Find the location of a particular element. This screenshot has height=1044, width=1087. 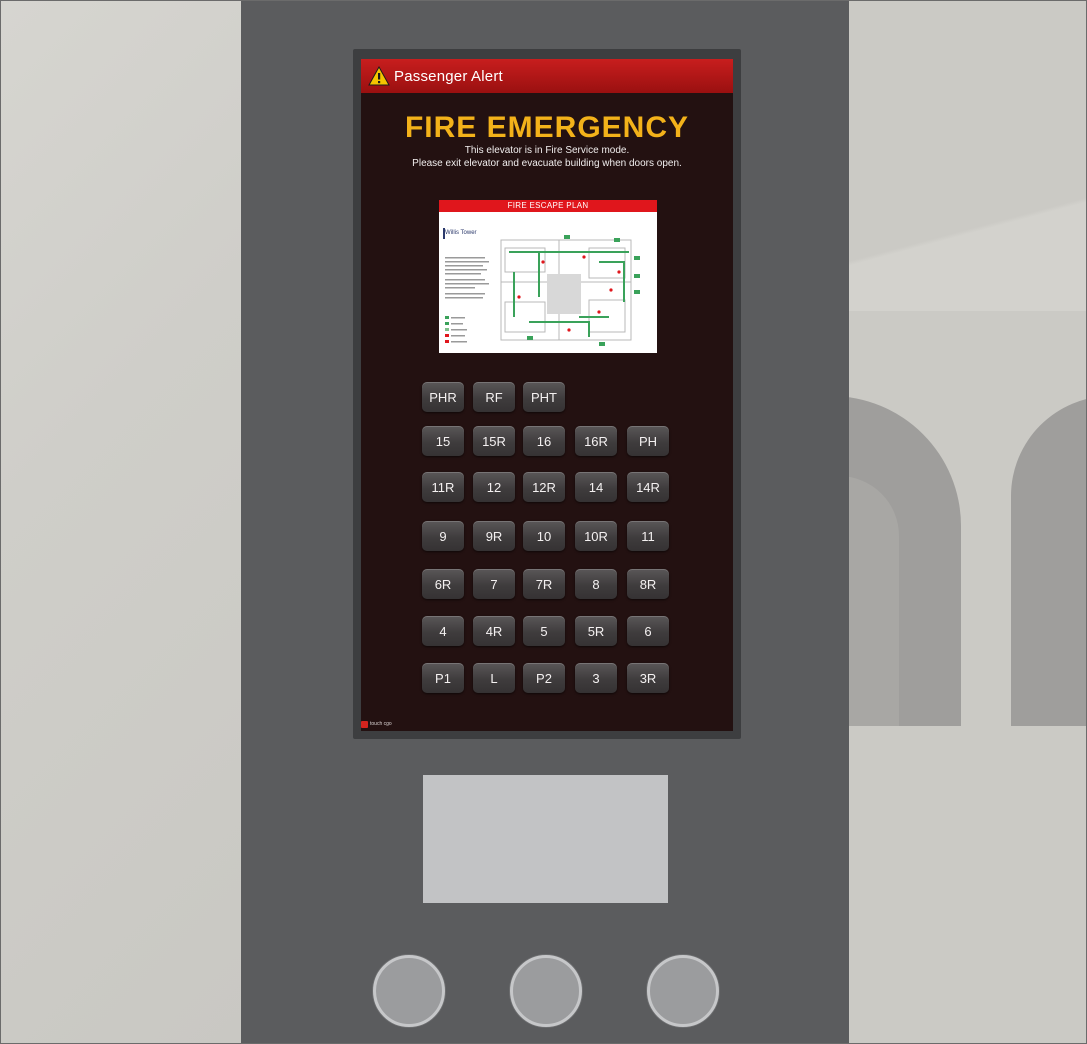

floor-button-6: 6 is located at coordinates (648, 631).